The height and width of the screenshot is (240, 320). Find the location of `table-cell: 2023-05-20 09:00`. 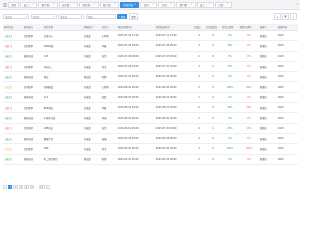

table-cell: 2023-05-20 09:00 is located at coordinates (136, 149).